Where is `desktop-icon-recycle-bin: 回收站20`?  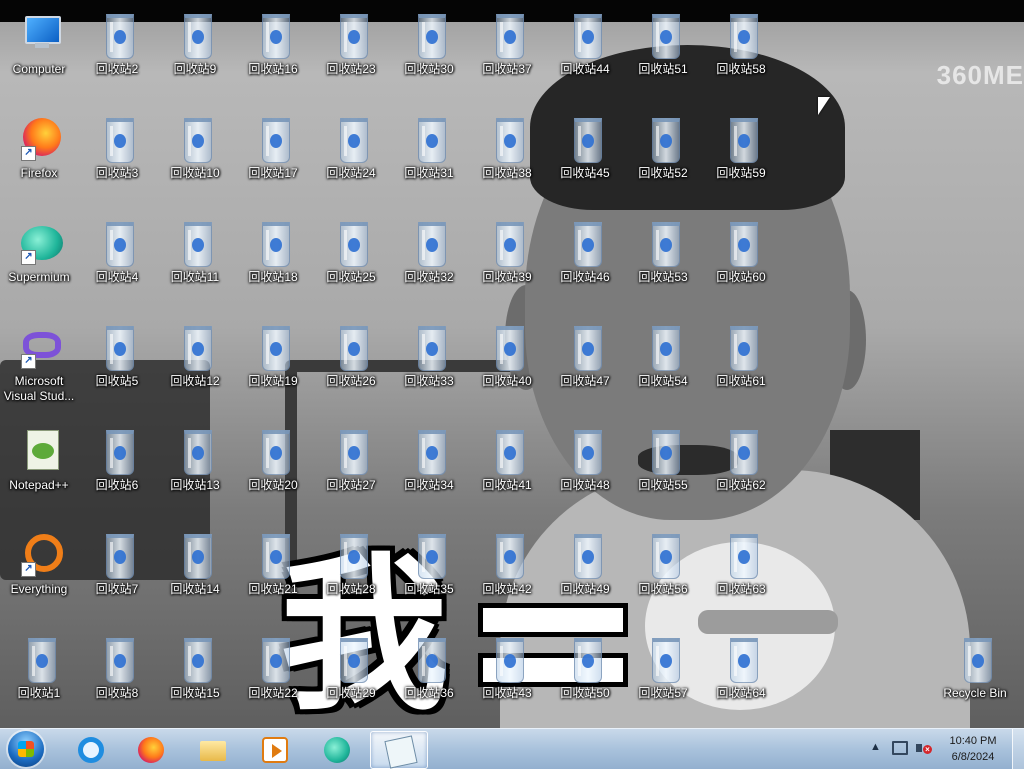
desktop-icon-recycle-bin: 回收站20 is located at coordinates (273, 468).